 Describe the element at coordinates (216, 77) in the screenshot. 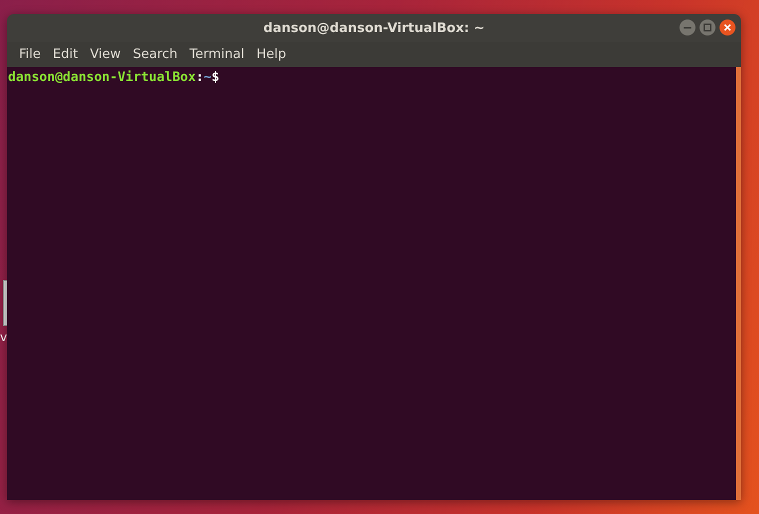

I see `prompt-symbol: $` at that location.